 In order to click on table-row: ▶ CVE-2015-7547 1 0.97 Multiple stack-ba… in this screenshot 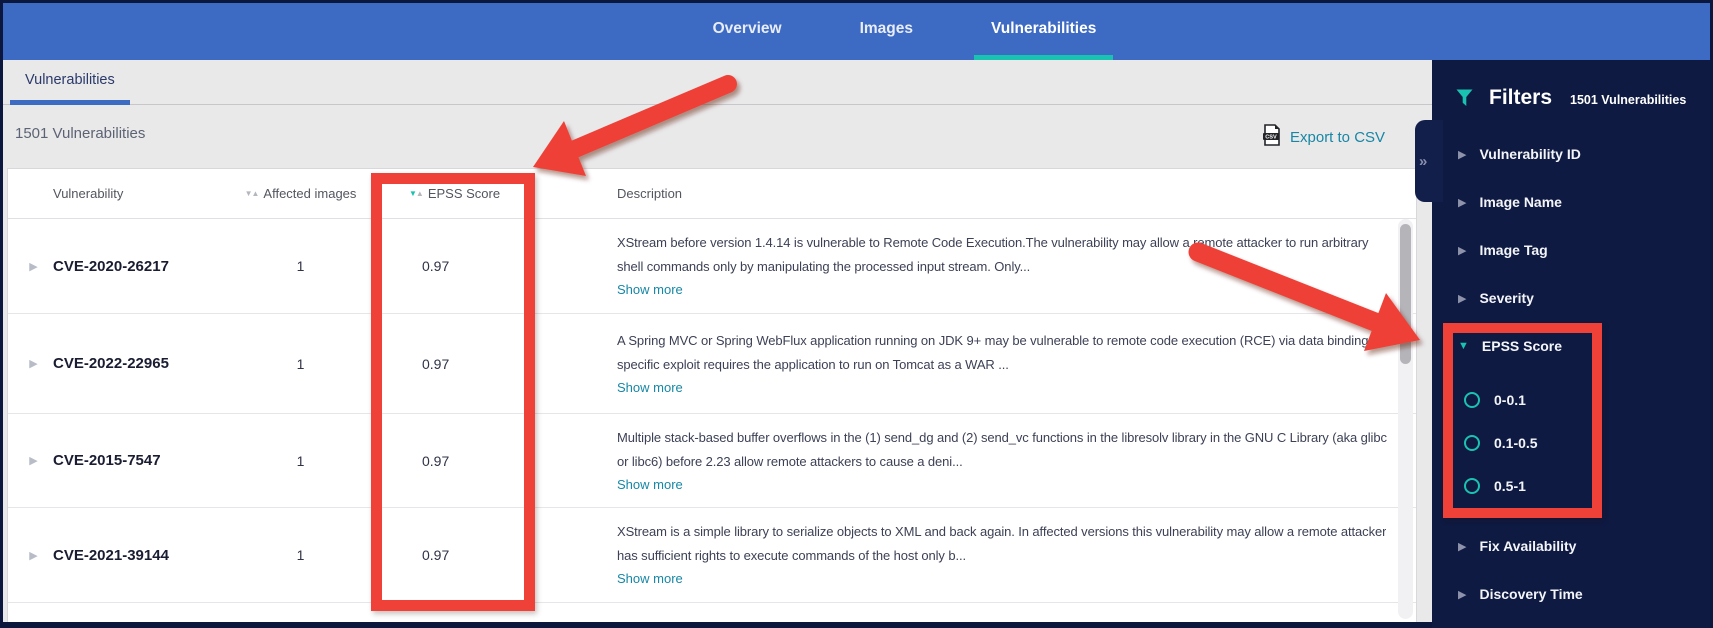, I will do `click(712, 461)`.